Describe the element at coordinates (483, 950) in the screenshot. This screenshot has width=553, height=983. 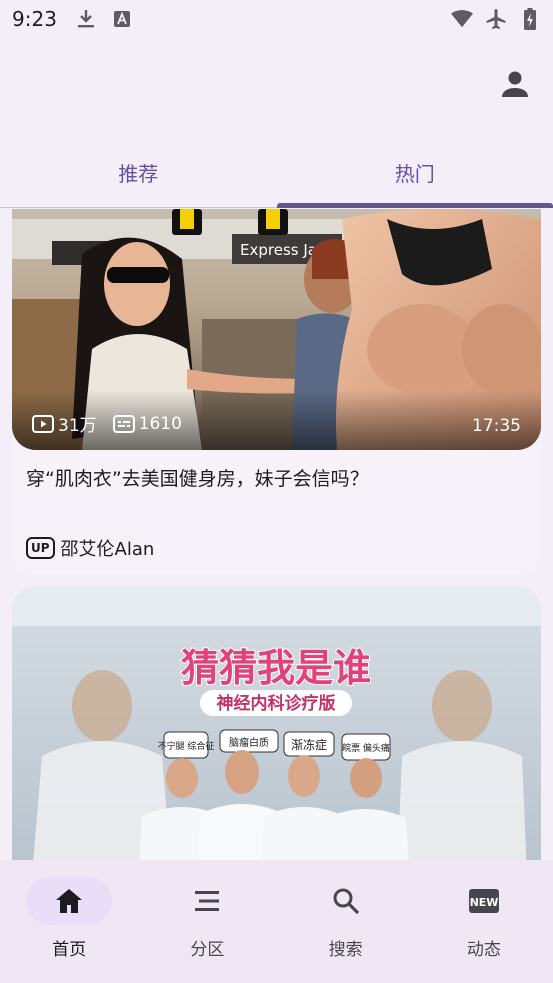
I see `nav-label: 动态` at that location.